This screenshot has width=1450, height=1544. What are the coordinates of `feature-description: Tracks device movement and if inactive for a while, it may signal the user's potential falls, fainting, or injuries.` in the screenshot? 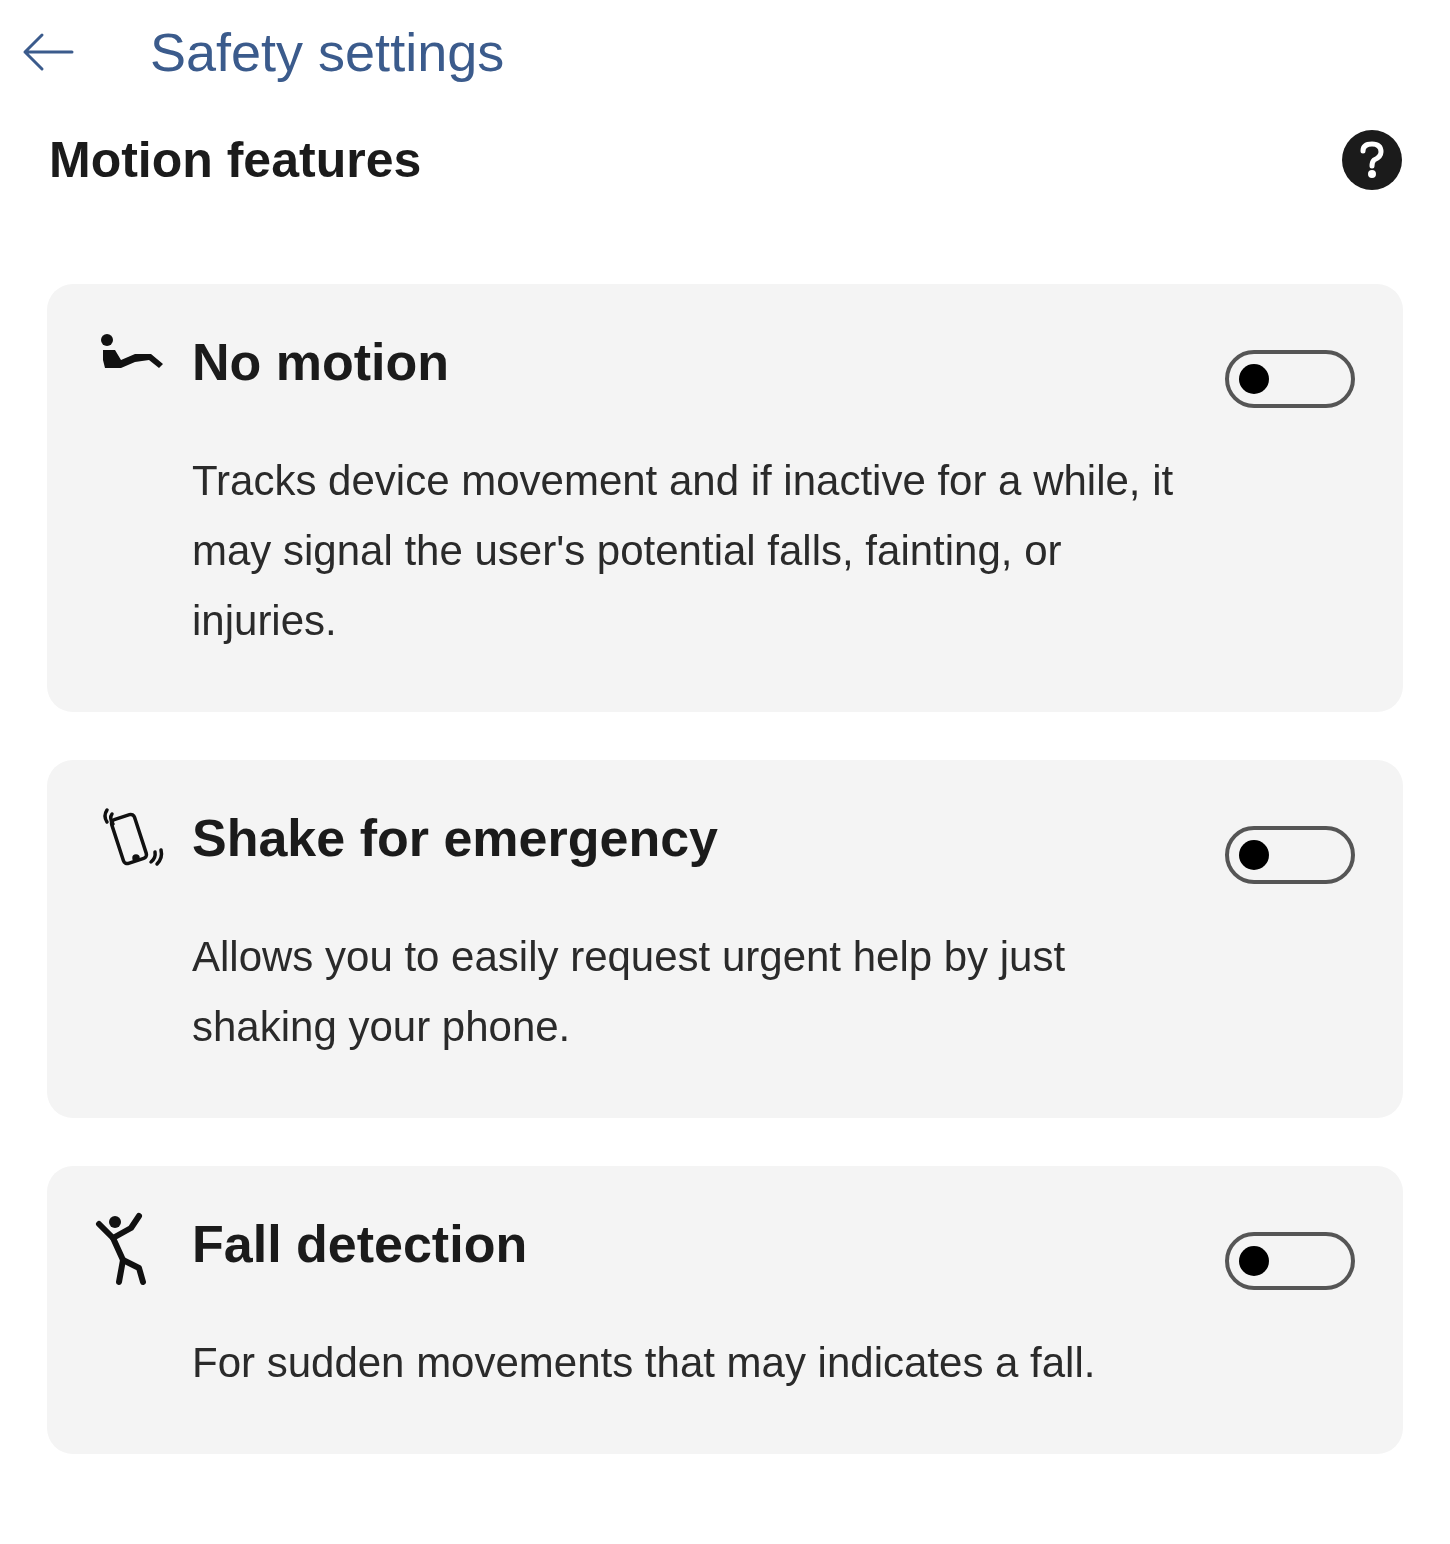 It's located at (683, 551).